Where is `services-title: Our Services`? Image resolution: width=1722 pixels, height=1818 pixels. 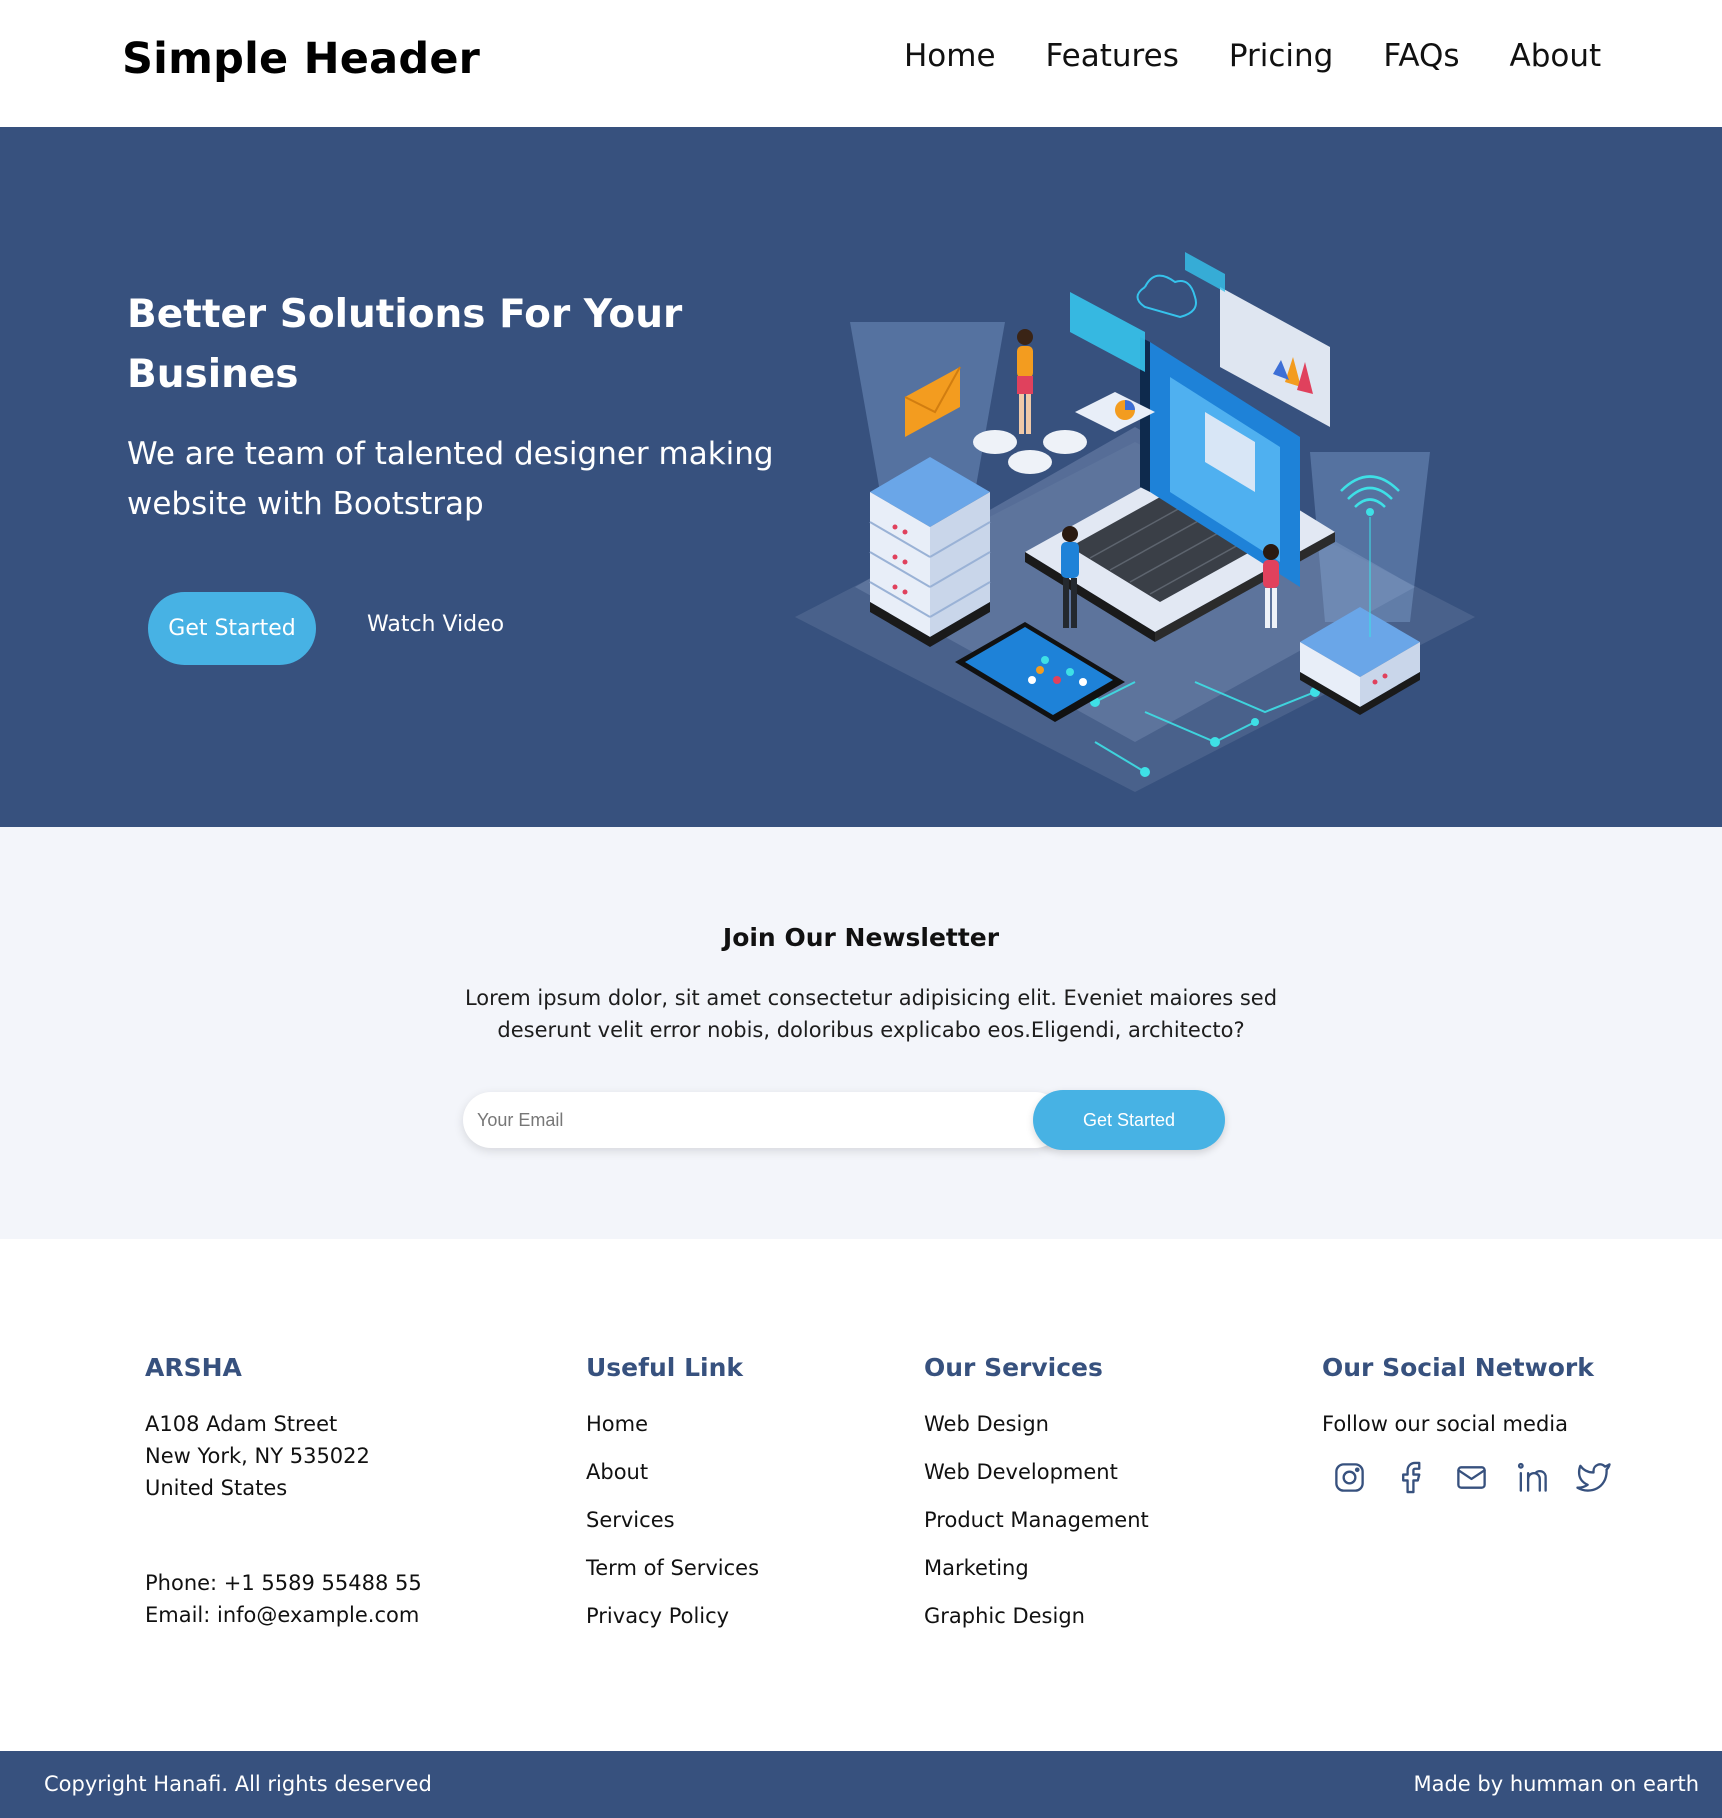
services-title: Our Services is located at coordinates (1013, 1367).